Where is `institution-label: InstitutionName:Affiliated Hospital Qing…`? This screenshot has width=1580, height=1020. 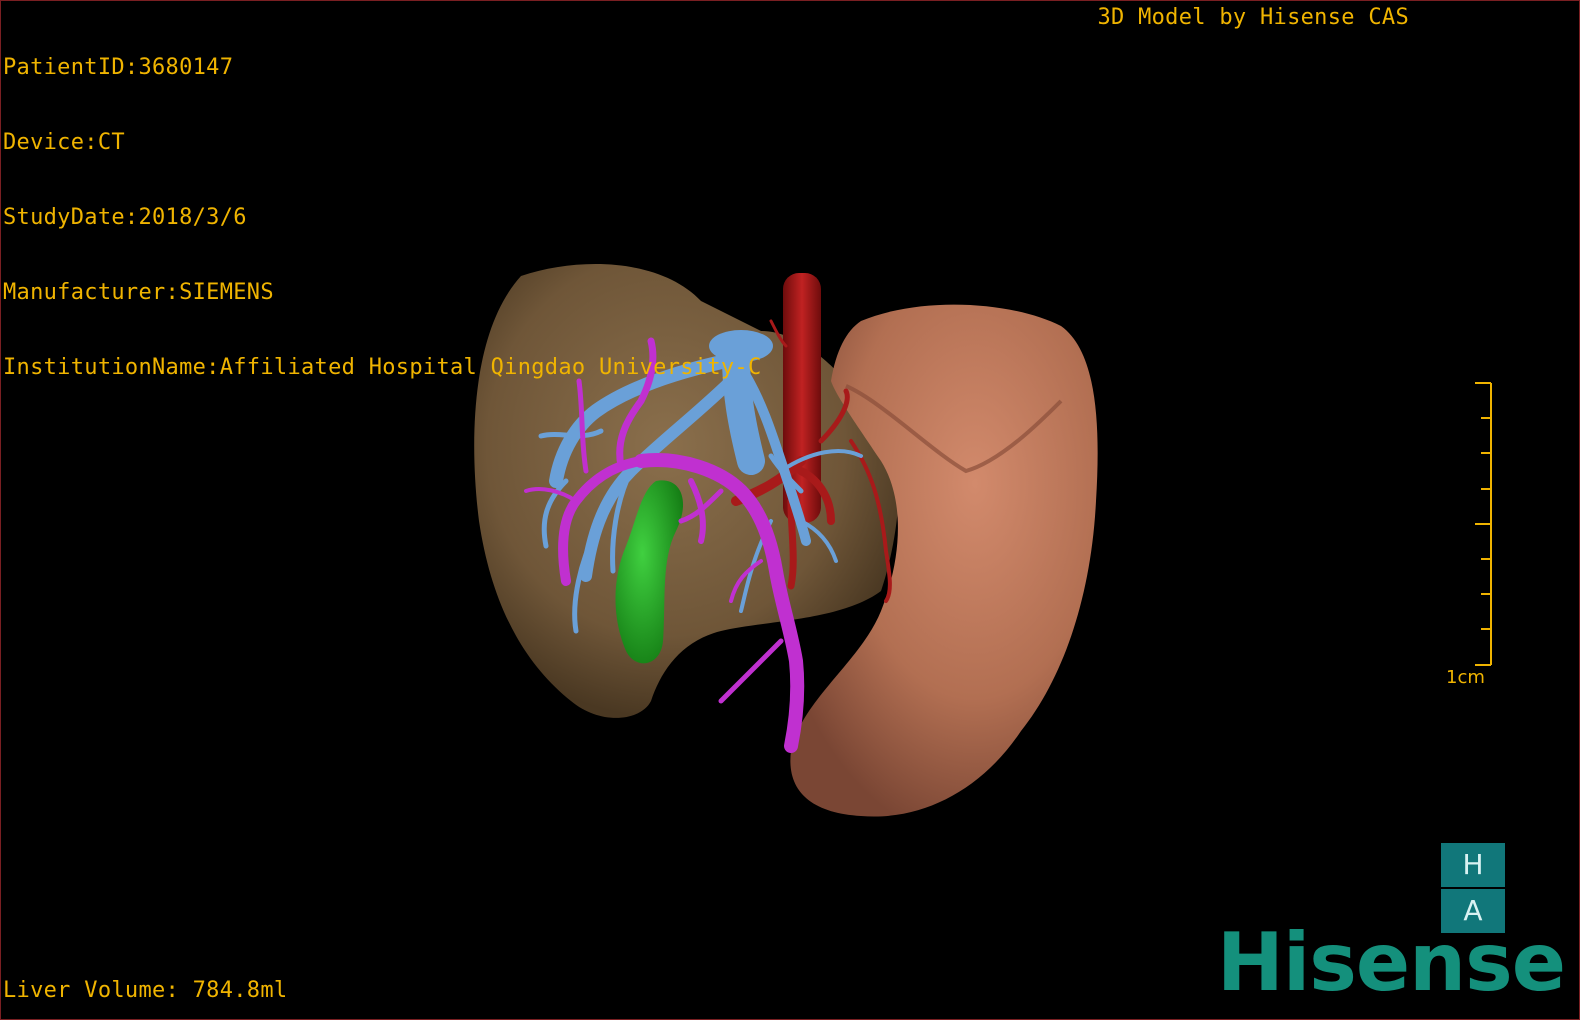
institution-label: InstitutionName:Affiliated Hospital Qing… is located at coordinates (382, 367).